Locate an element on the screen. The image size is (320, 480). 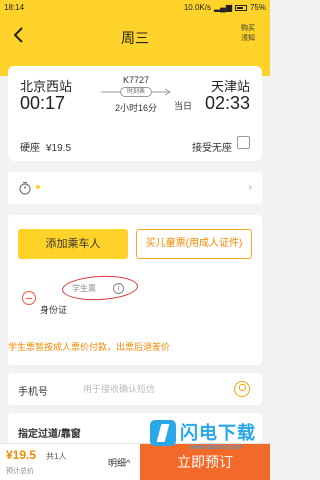
status-icons: 10.0K/s ▂▄▆ 75% is located at coordinates (225, 7).